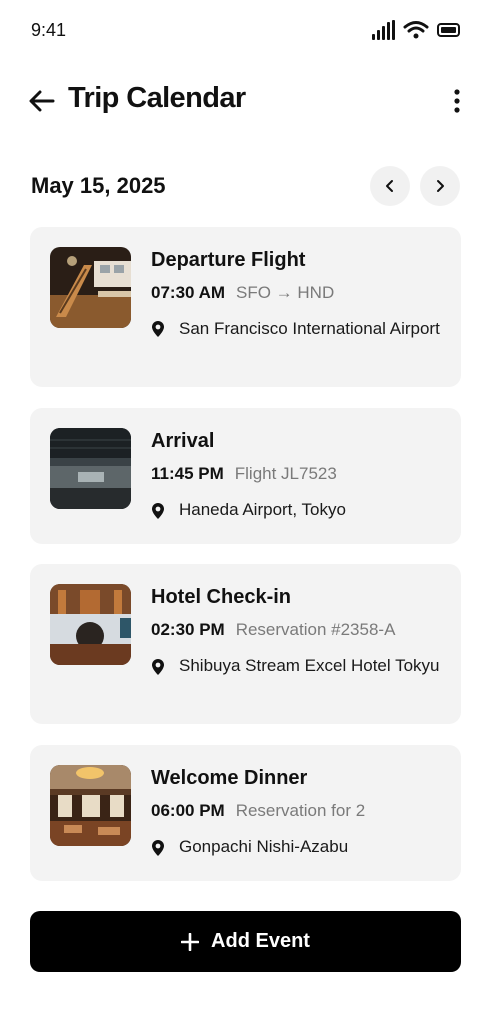 This screenshot has height=1023, width=491. I want to click on event-time-line: 02:30 PM Reservation #2358-A, so click(273, 630).